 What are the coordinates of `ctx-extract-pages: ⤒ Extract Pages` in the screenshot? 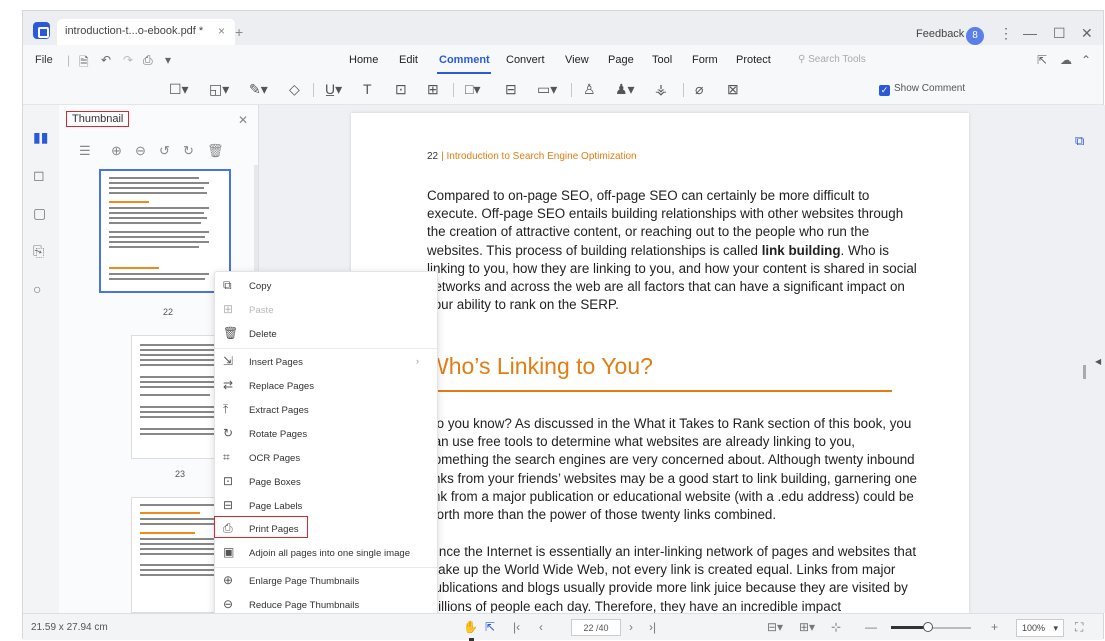 It's located at (326, 410).